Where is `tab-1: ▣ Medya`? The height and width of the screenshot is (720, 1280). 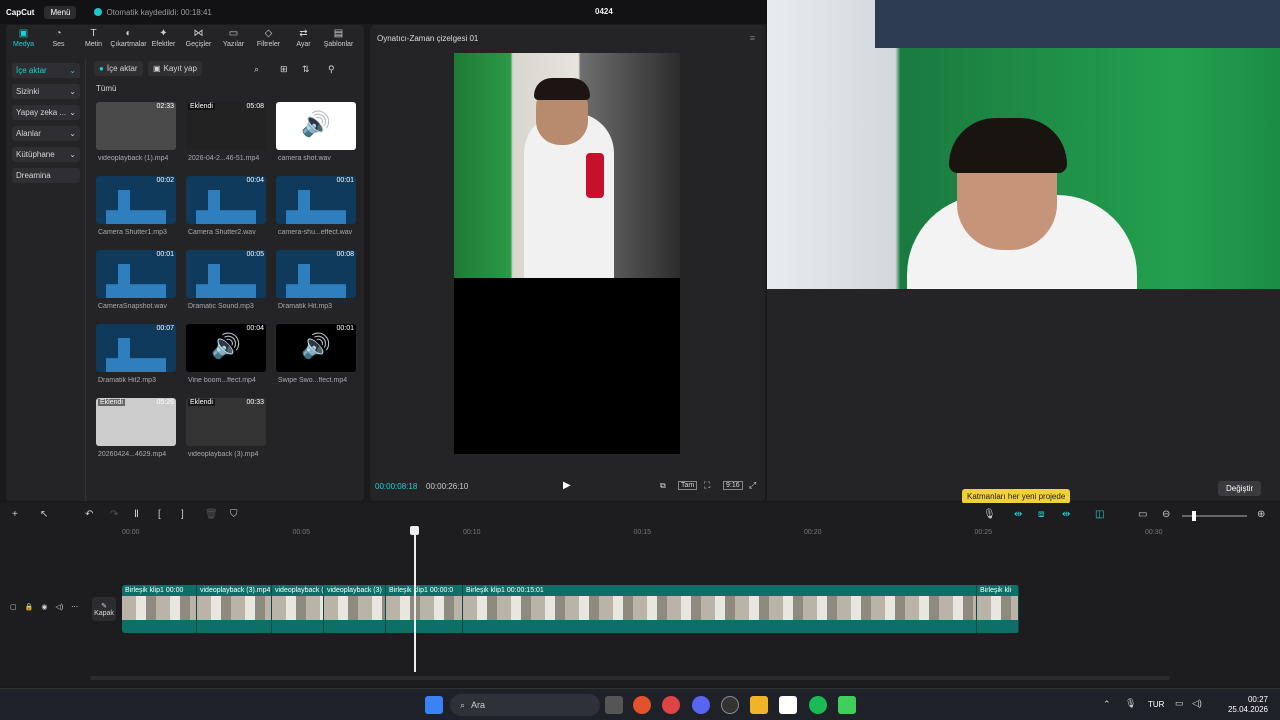
tab-1: ▣ Medya is located at coordinates (23, 38).